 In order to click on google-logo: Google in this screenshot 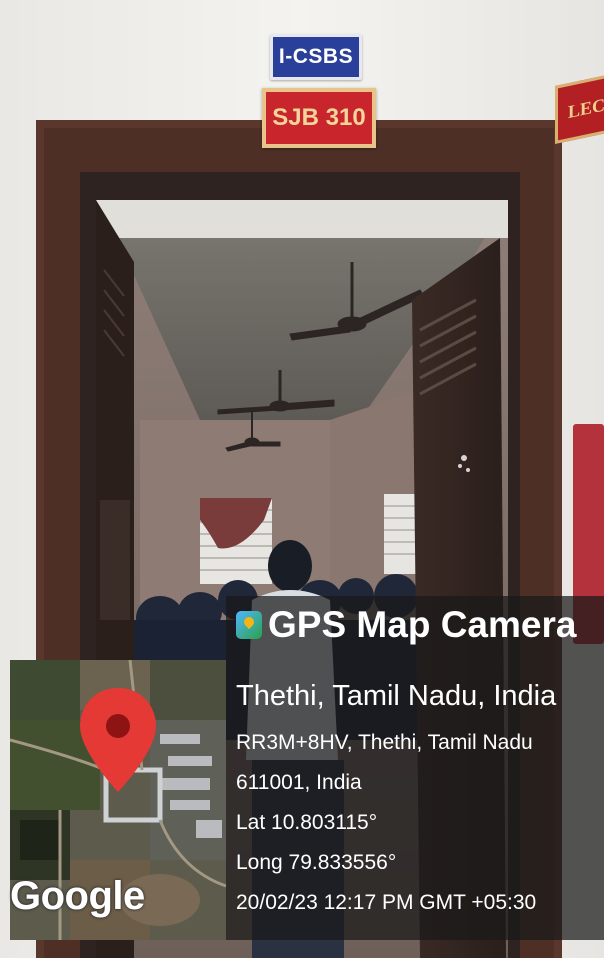, I will do `click(77, 896)`.